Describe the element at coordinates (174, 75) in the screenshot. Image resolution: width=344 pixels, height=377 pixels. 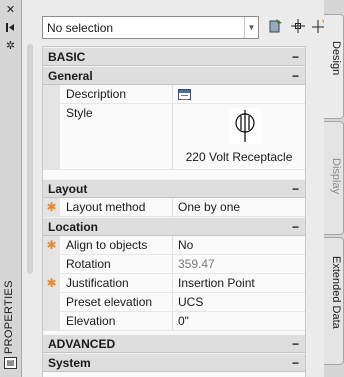
I see `category-general: General −` at that location.